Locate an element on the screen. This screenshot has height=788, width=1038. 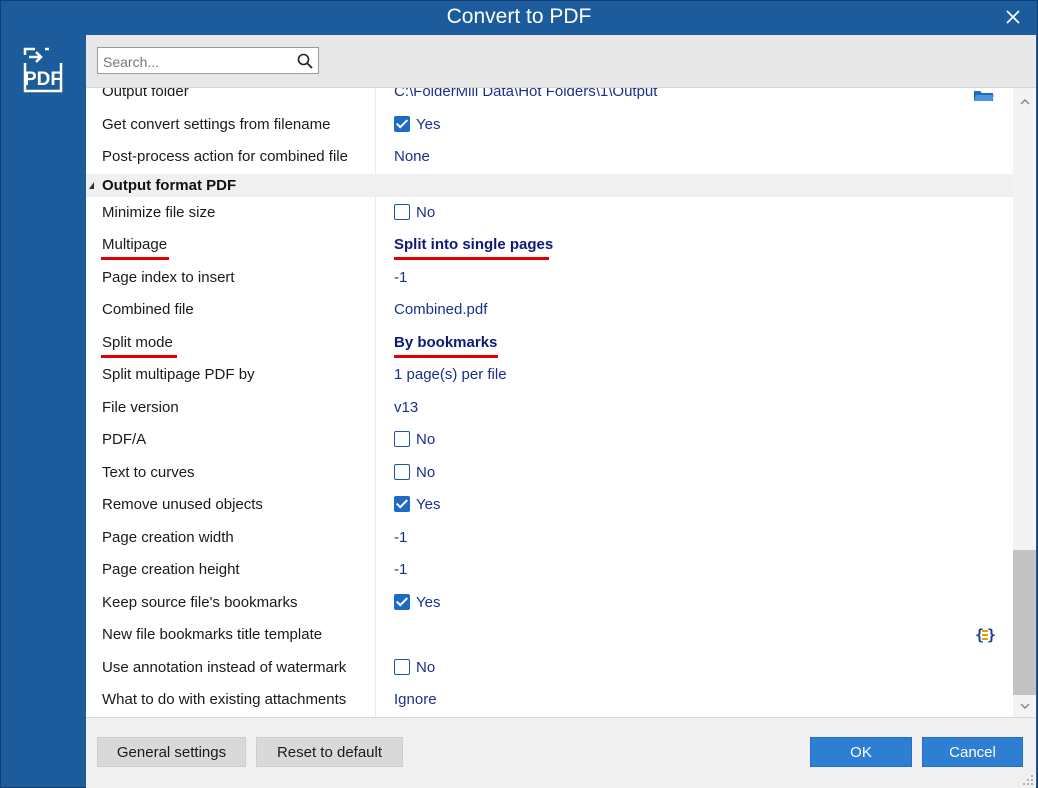
property-row-multipage: Multipage Split into single pages is located at coordinates (549, 245).